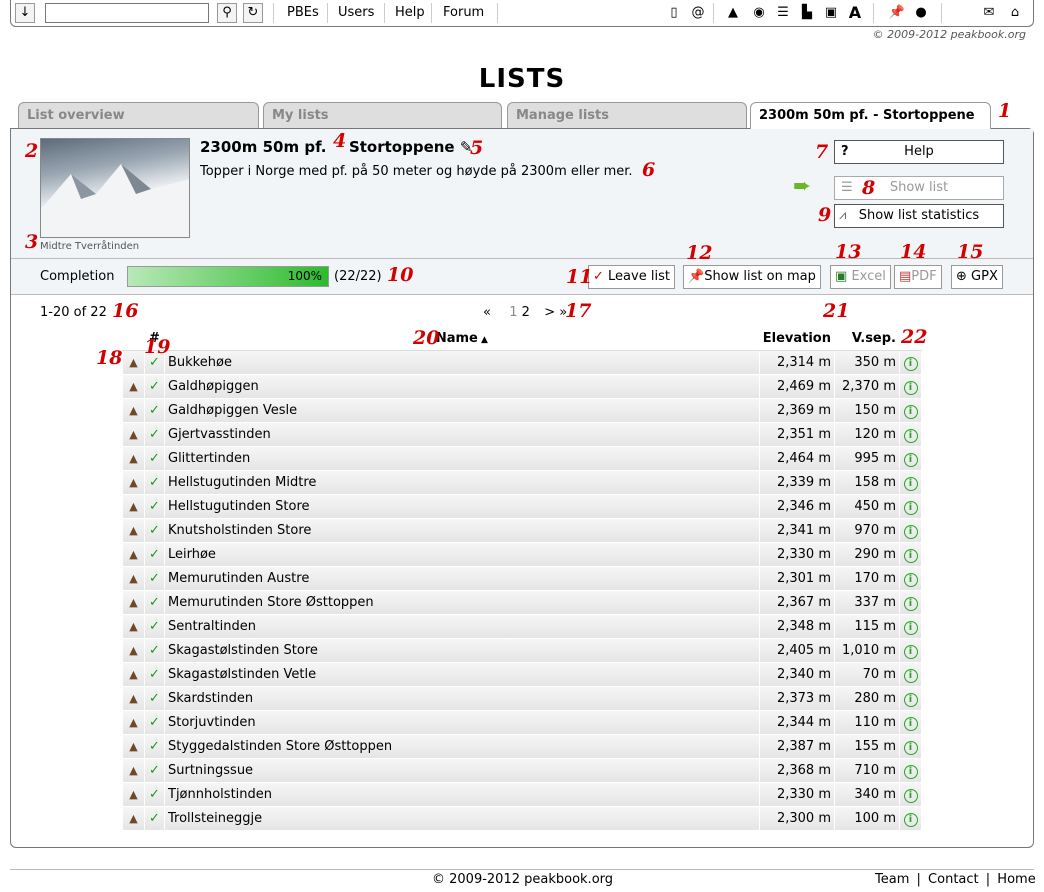  What do you see at coordinates (905, 276) in the screenshot?
I see `pdf-icon: ▤` at bounding box center [905, 276].